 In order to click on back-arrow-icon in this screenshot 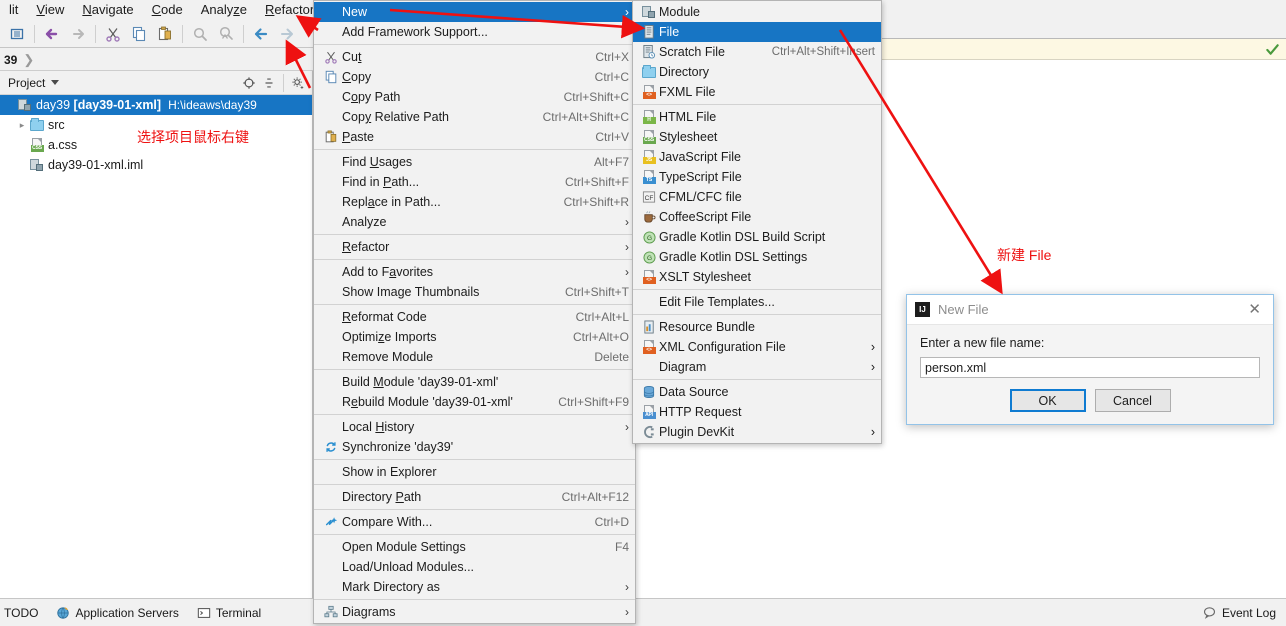, I will do `click(52, 34)`.